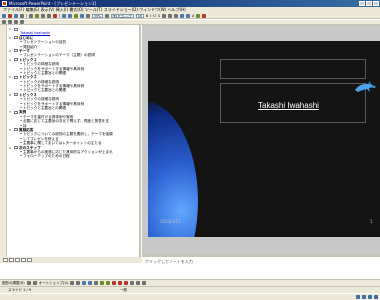 This screenshot has width=380, height=300. Describe the element at coordinates (84, 283) in the screenshot. I see `rectangle-icon` at that location.